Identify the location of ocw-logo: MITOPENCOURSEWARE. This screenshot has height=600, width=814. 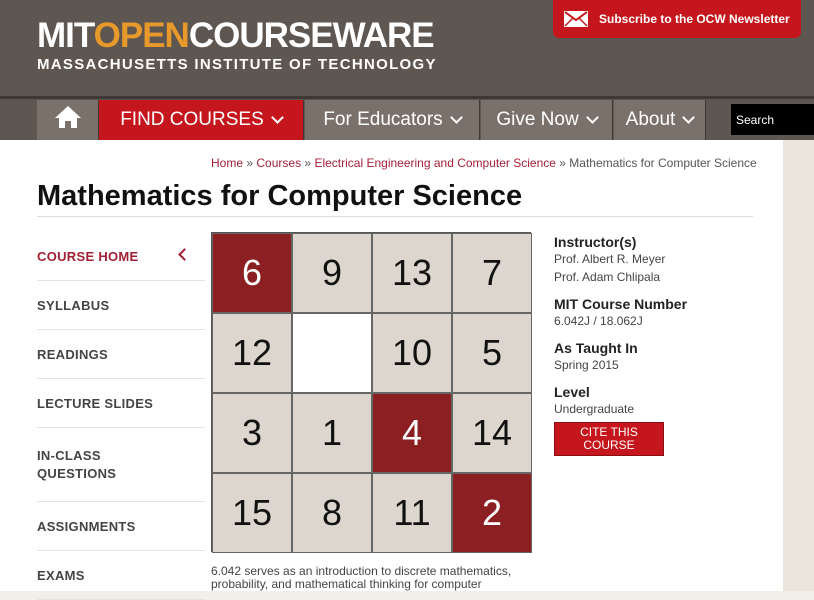
(236, 36).